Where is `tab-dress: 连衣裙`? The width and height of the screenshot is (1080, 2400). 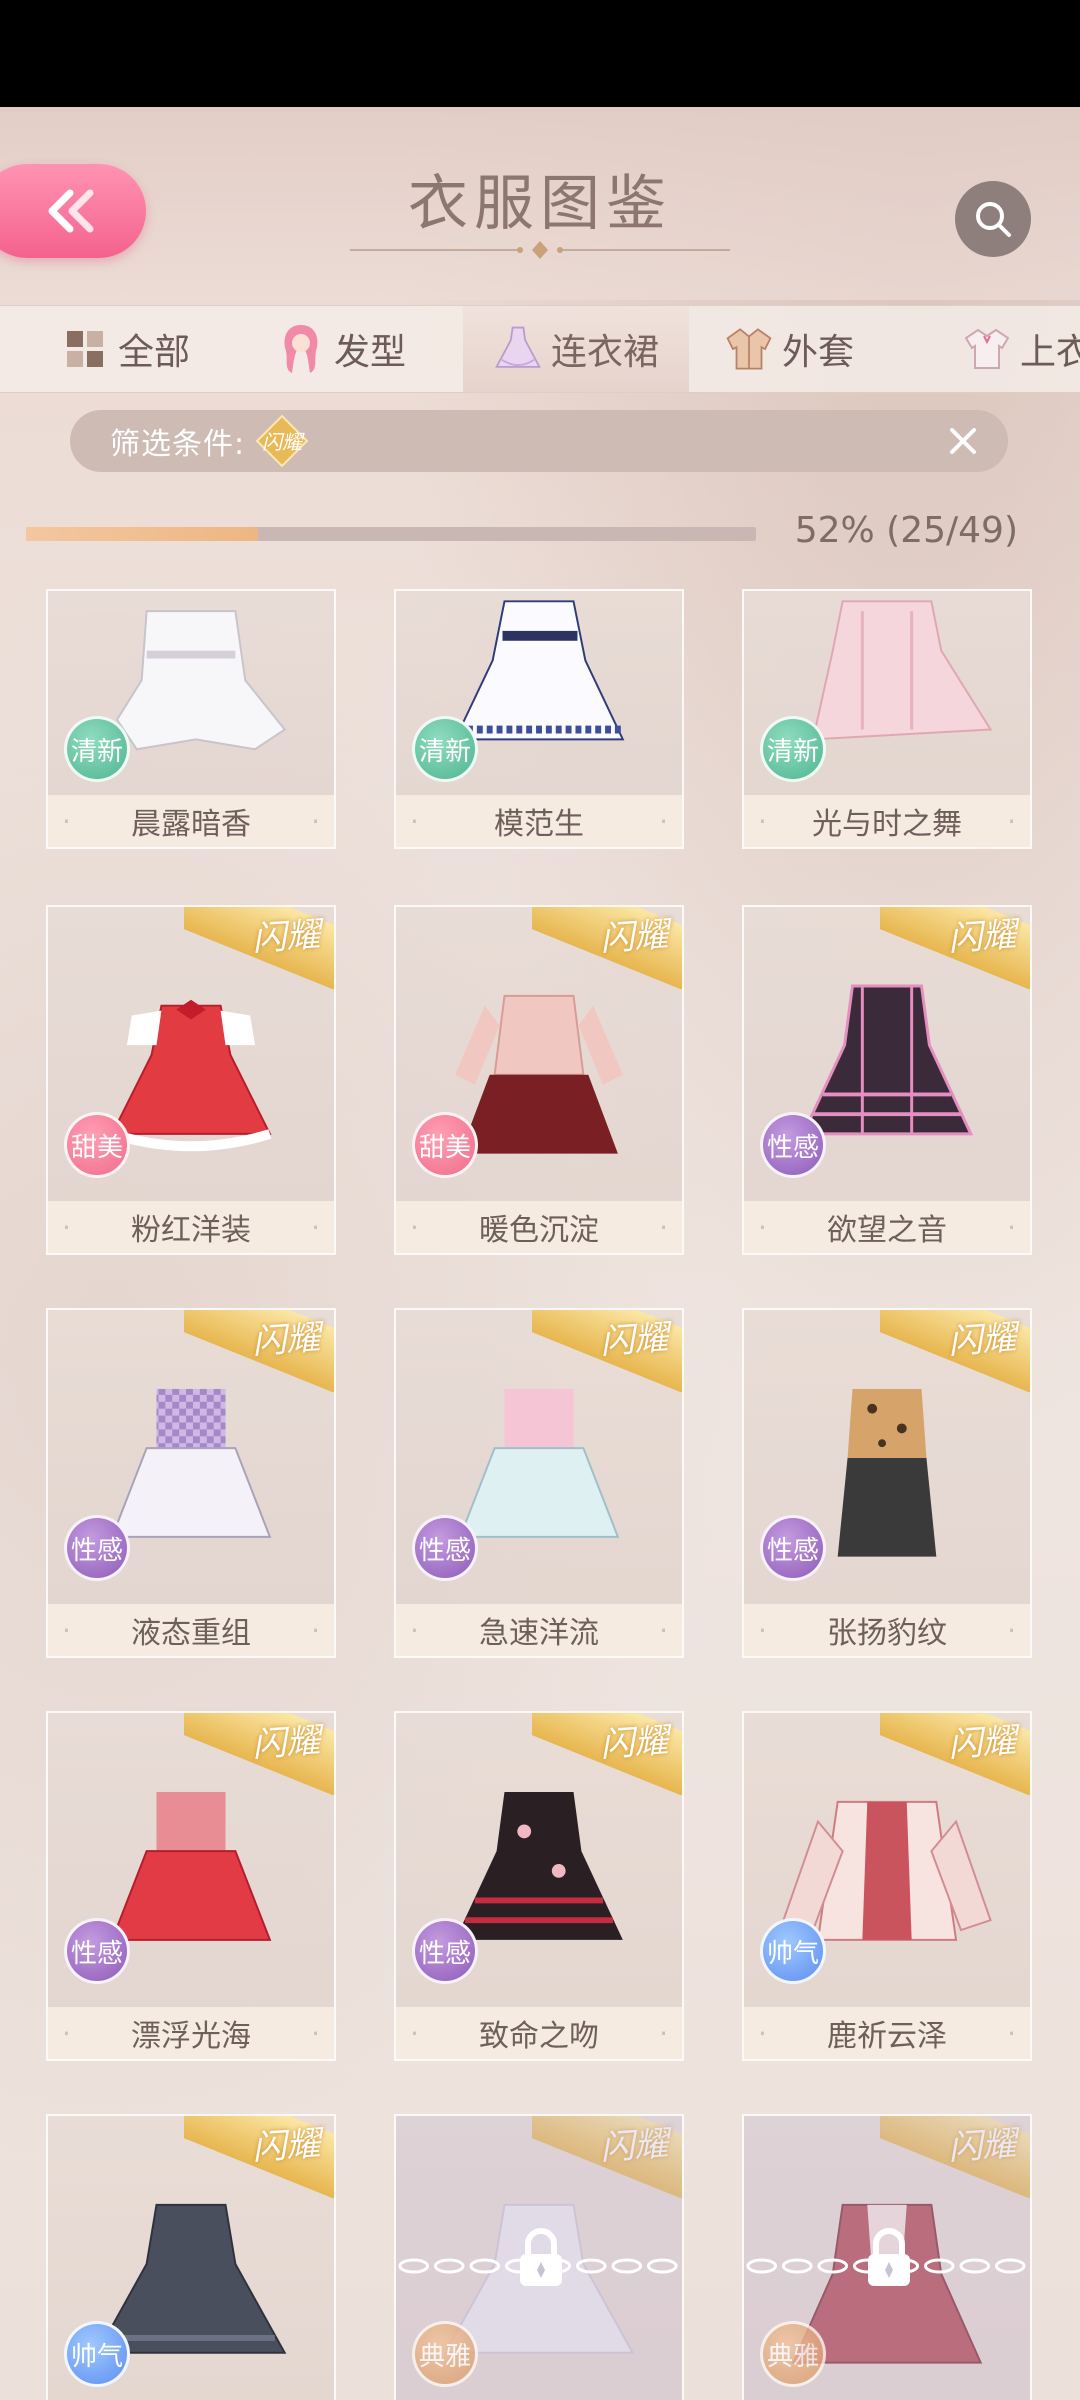 tab-dress: 连衣裙 is located at coordinates (576, 349).